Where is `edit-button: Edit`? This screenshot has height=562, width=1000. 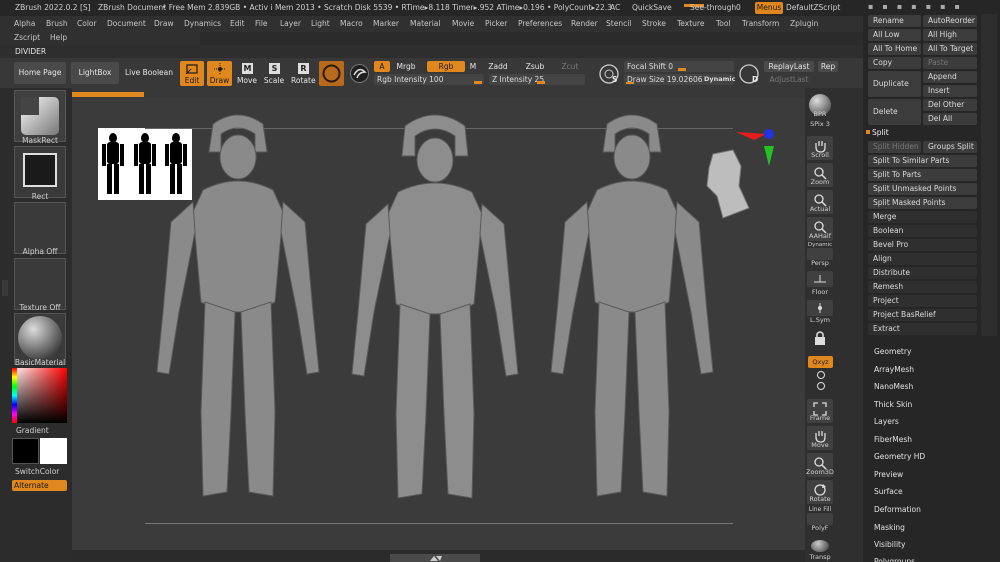 edit-button: Edit is located at coordinates (192, 73).